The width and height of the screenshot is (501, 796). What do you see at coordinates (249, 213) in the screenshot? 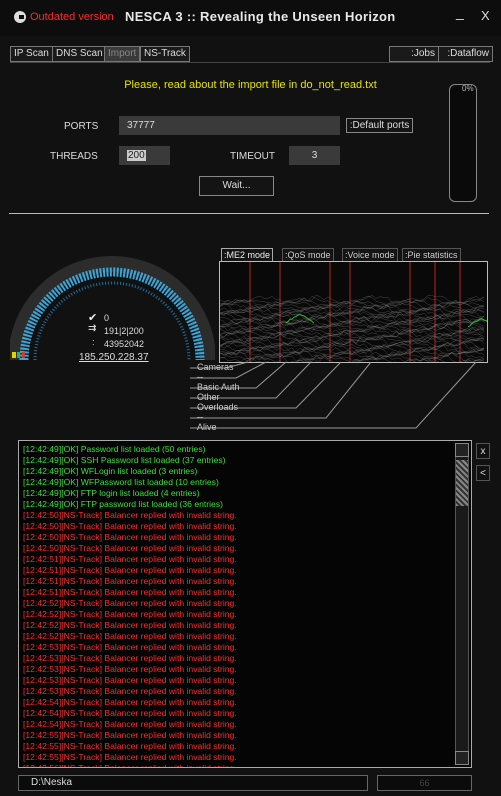
I see `section-divider` at bounding box center [249, 213].